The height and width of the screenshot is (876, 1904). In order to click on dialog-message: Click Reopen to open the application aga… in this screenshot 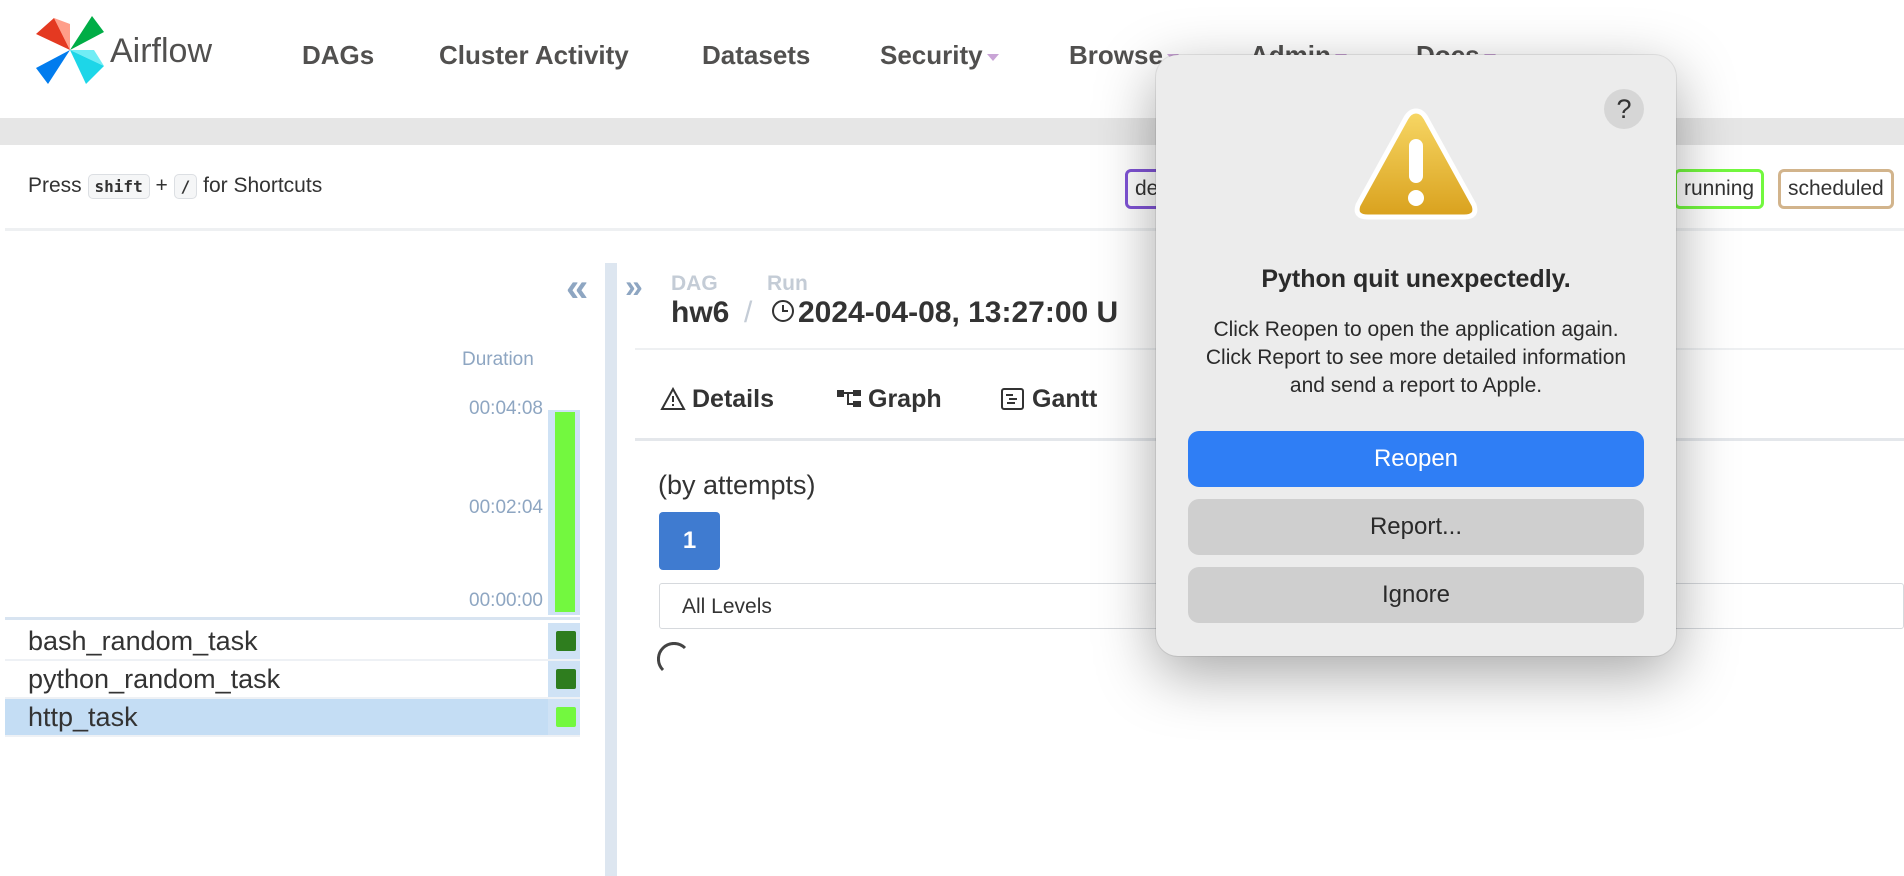, I will do `click(1416, 357)`.